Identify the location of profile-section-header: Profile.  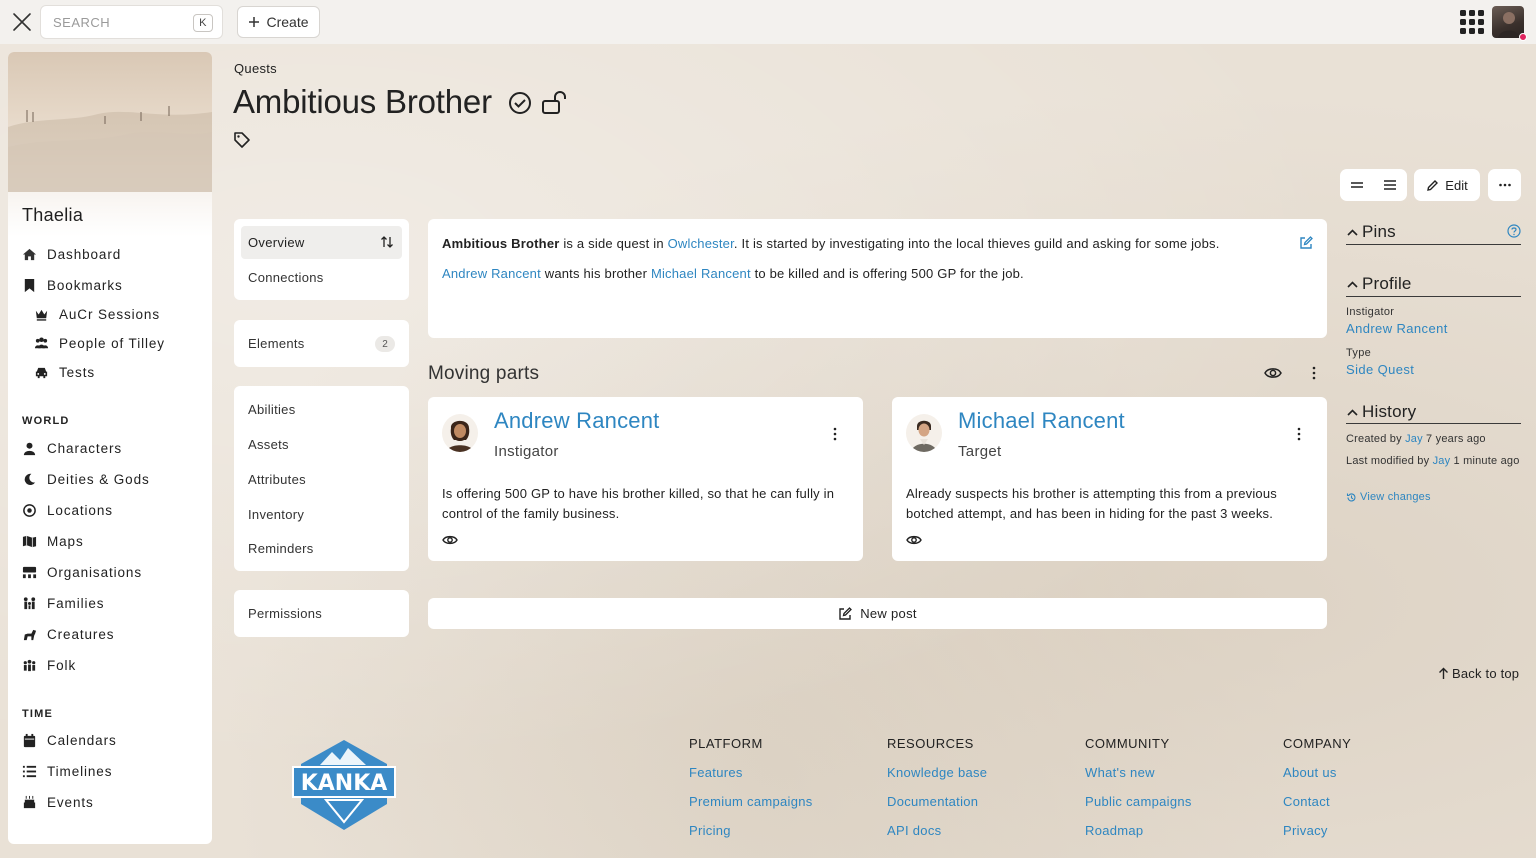
(1379, 284).